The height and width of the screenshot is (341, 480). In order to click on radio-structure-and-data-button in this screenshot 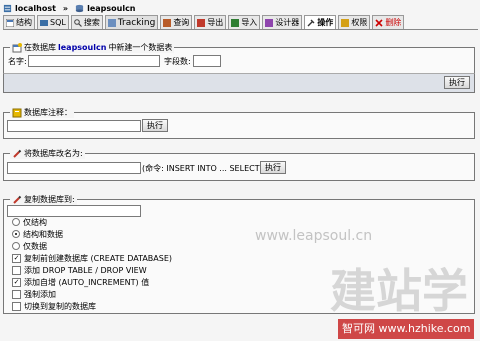, I will do `click(16, 234)`.